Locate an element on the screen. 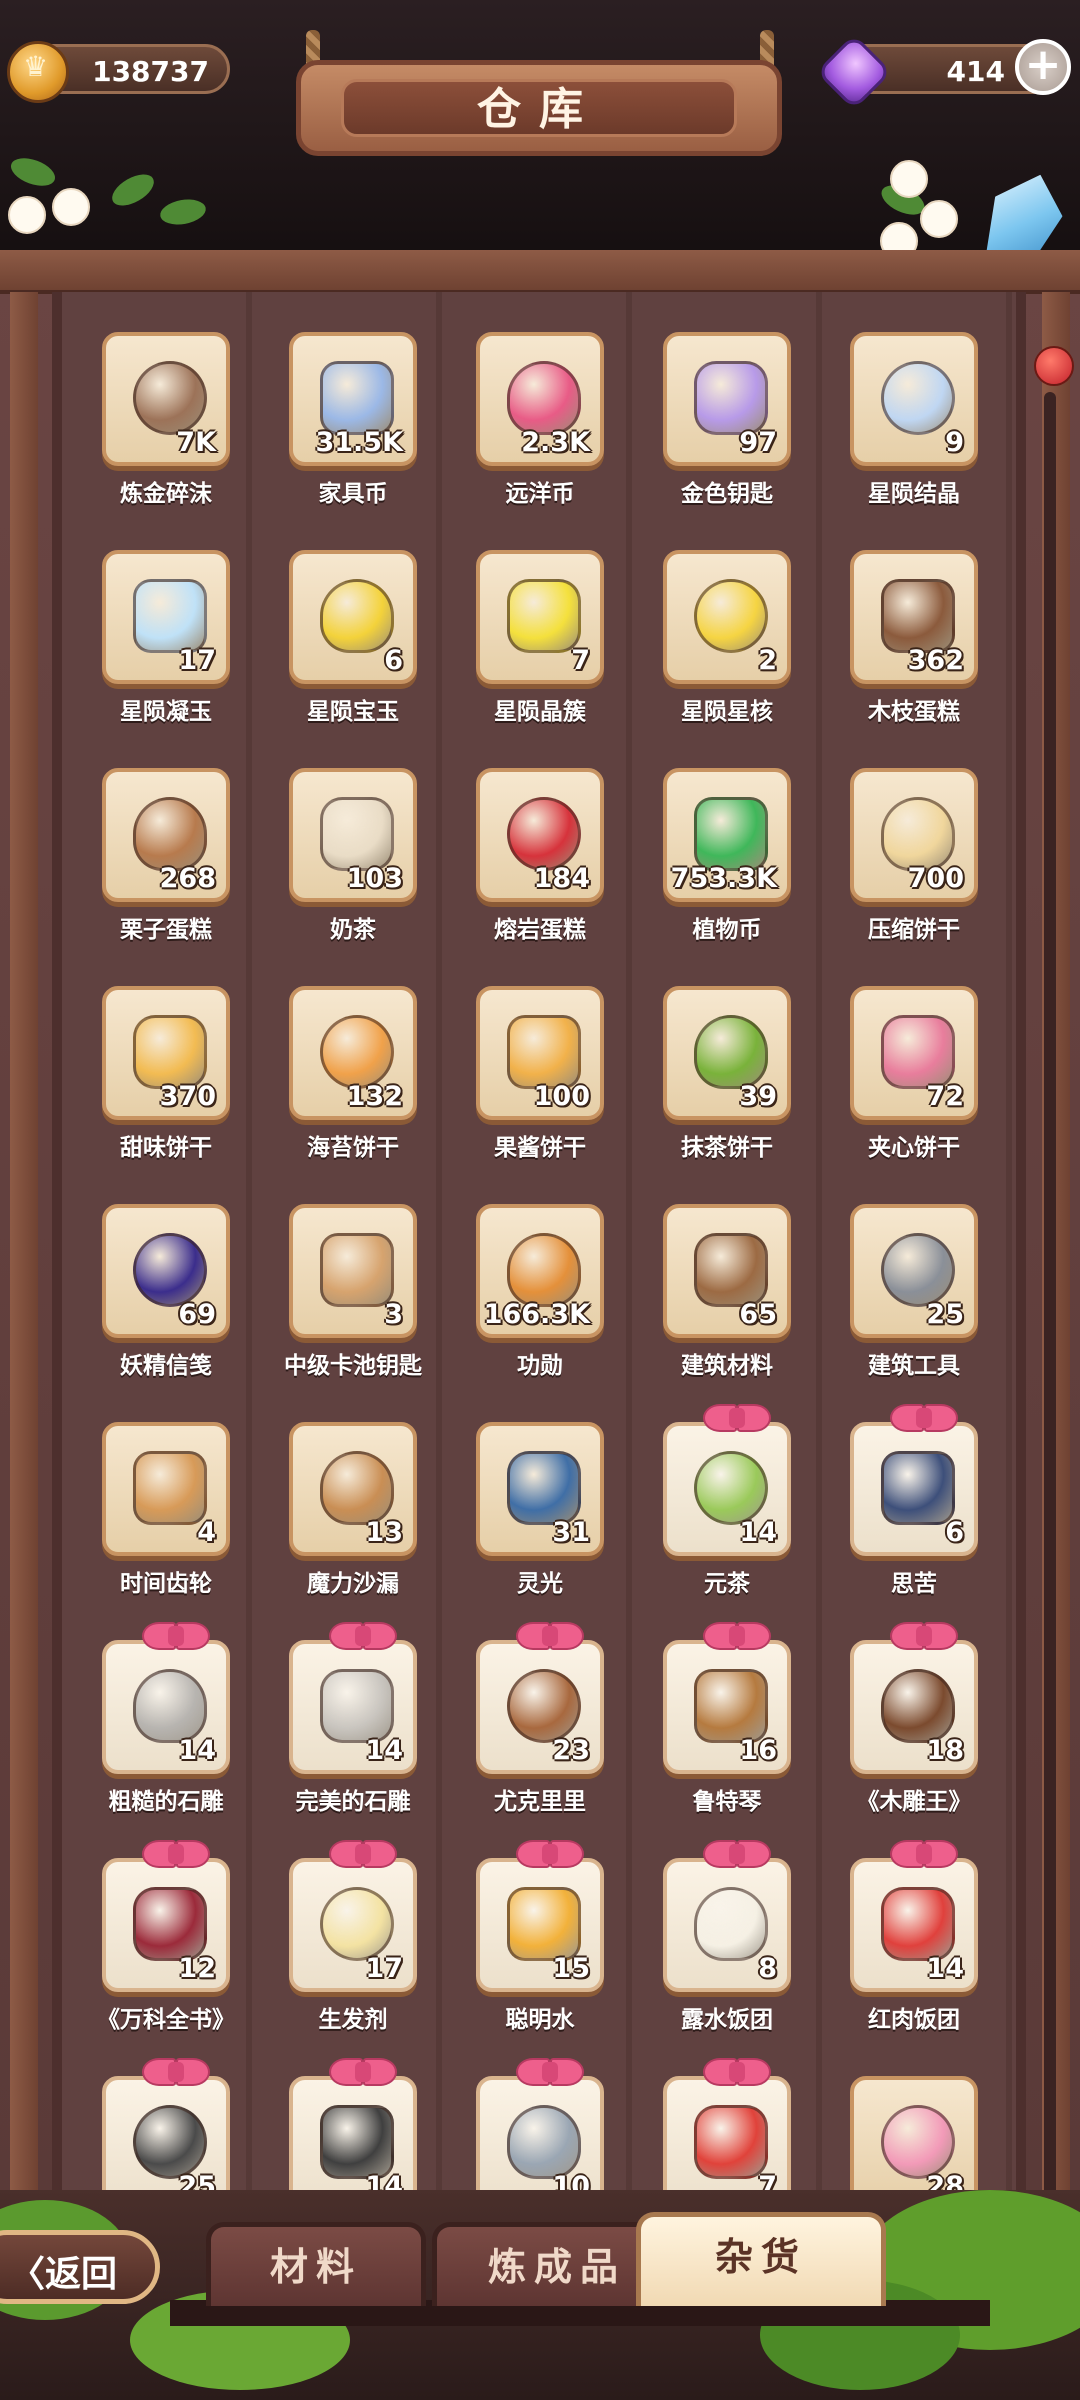 Image resolution: width=1080 pixels, height=2400 pixels. item-card: 13 is located at coordinates (353, 1489).